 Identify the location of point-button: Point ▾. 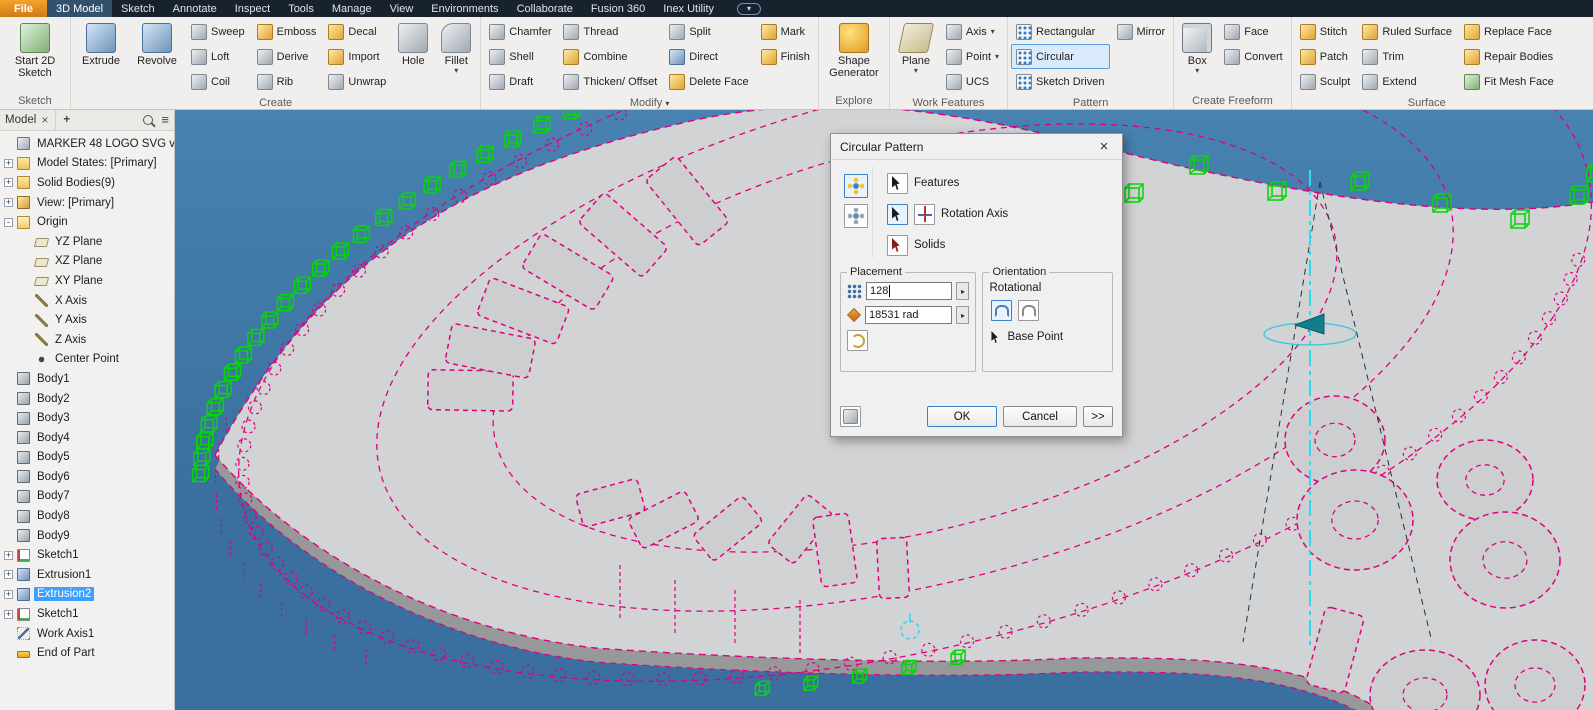
(972, 56).